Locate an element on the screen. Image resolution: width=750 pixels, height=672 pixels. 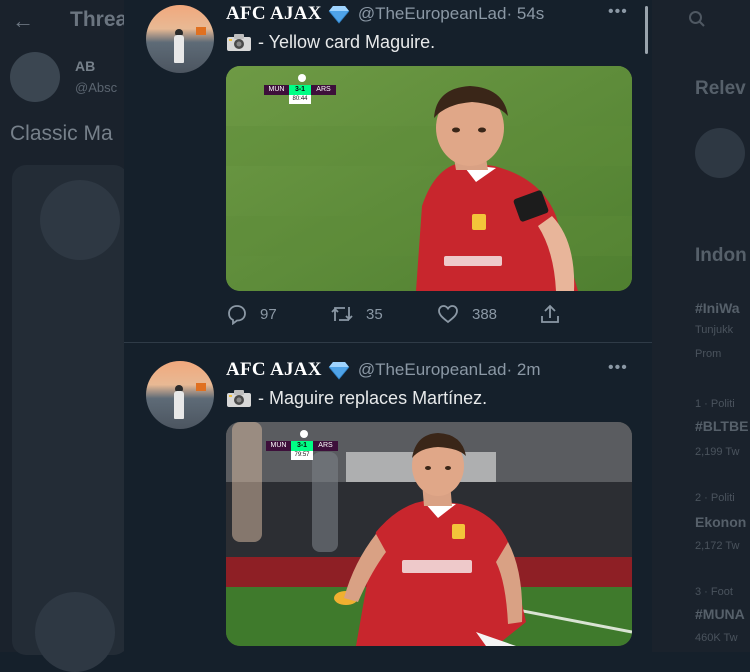
relevant-people-heading: Relev is located at coordinates (720, 88).